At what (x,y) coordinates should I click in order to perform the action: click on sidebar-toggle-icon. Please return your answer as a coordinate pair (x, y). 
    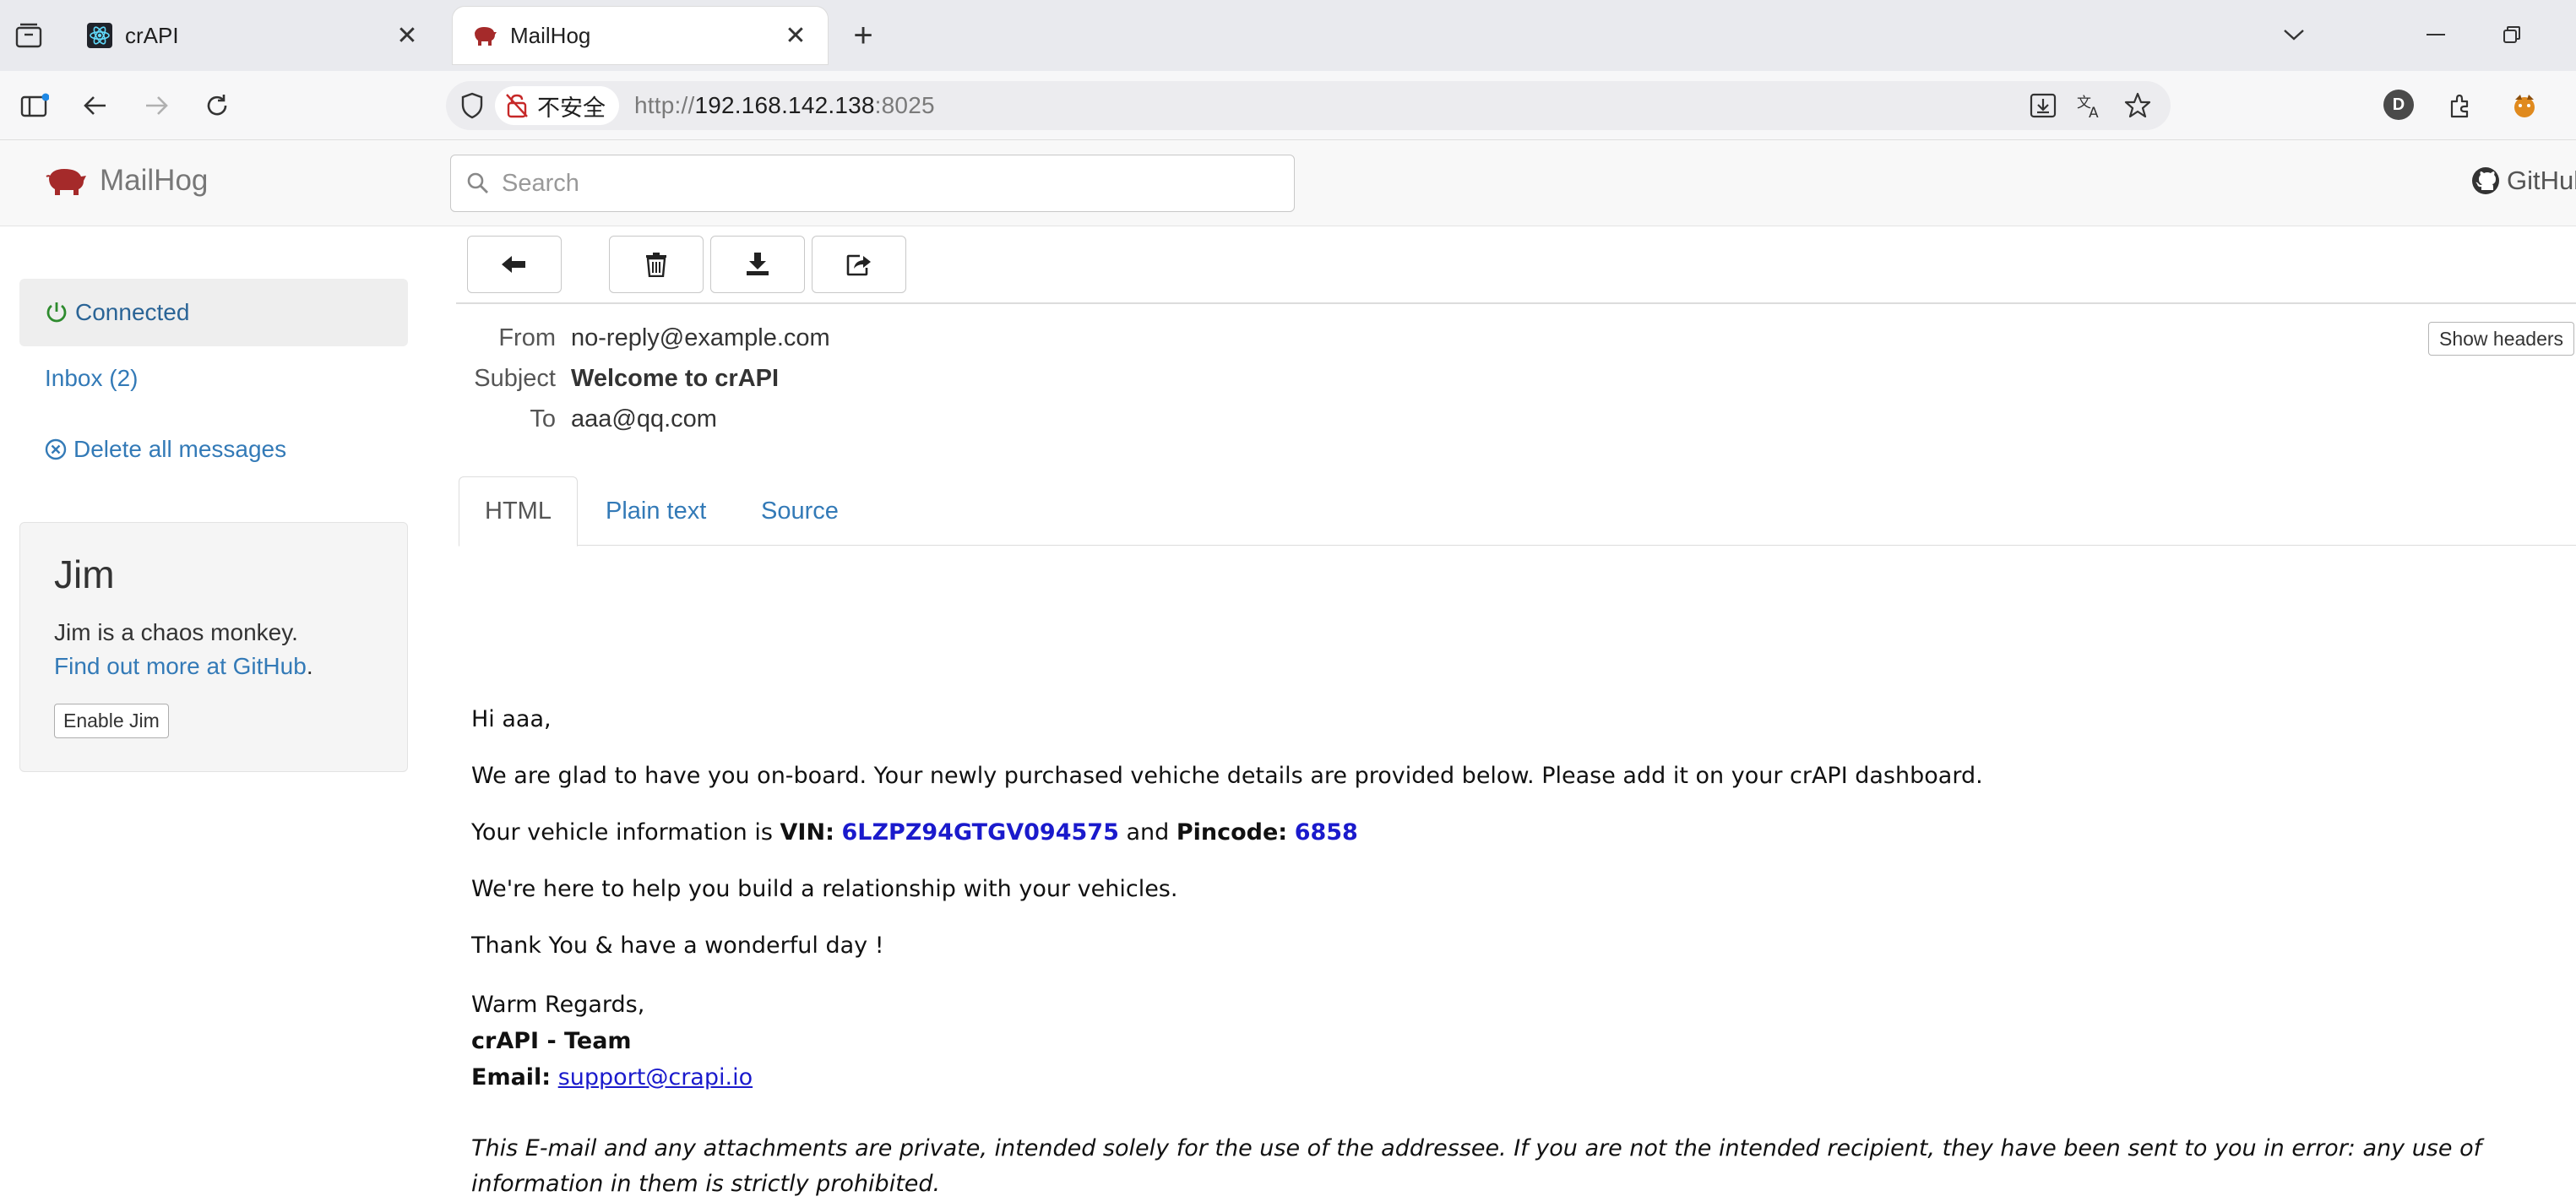
    Looking at the image, I should click on (35, 106).